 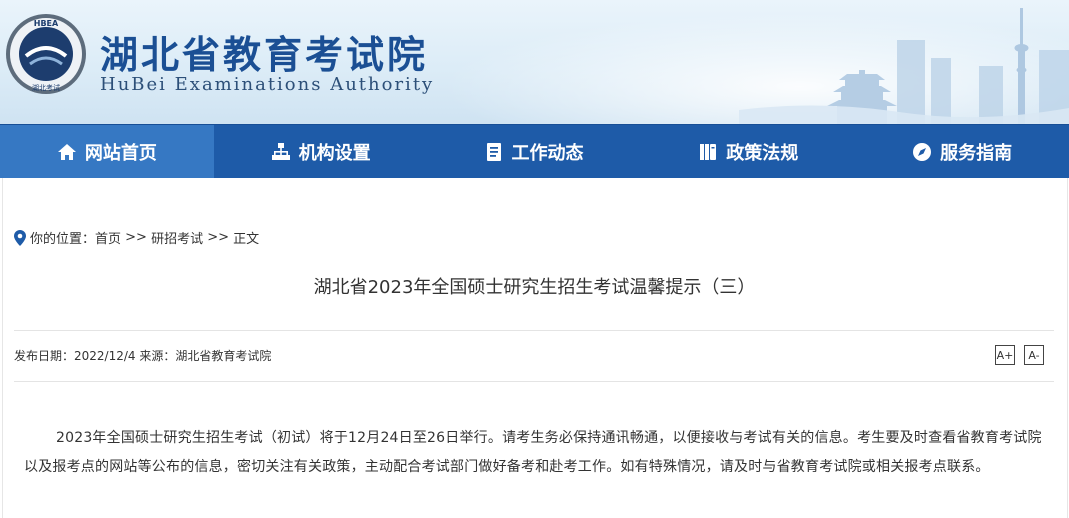 I want to click on hbea-logo-icon: HBEA 湖北考试, so click(x=46, y=54).